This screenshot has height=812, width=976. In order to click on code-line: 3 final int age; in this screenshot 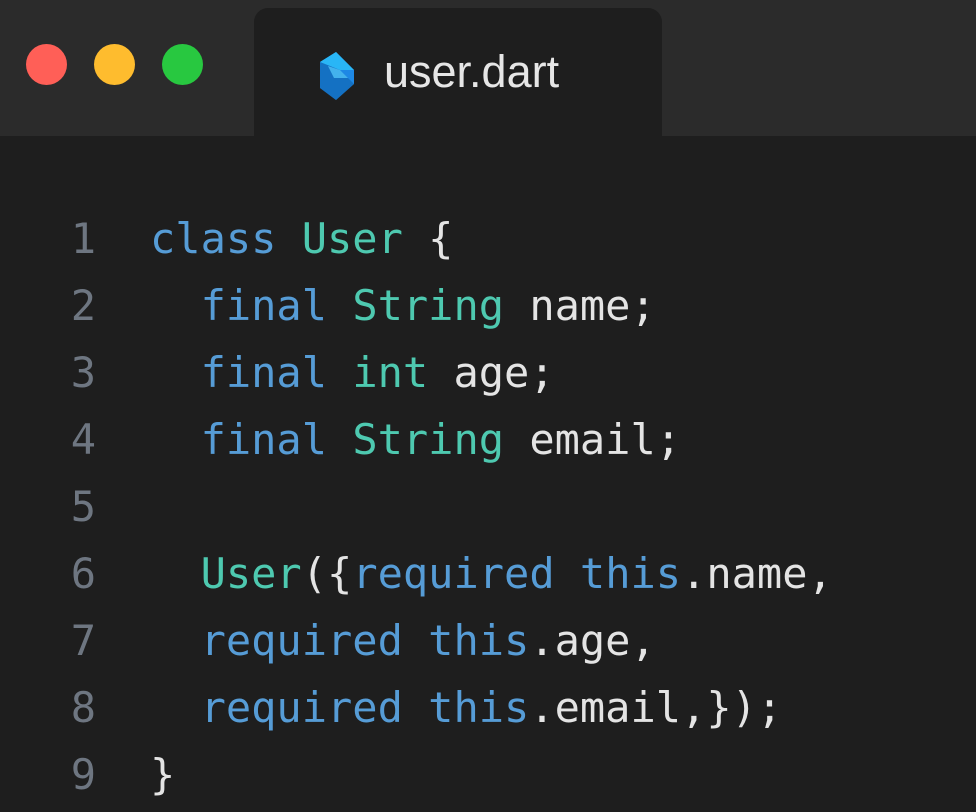, I will do `click(488, 372)`.